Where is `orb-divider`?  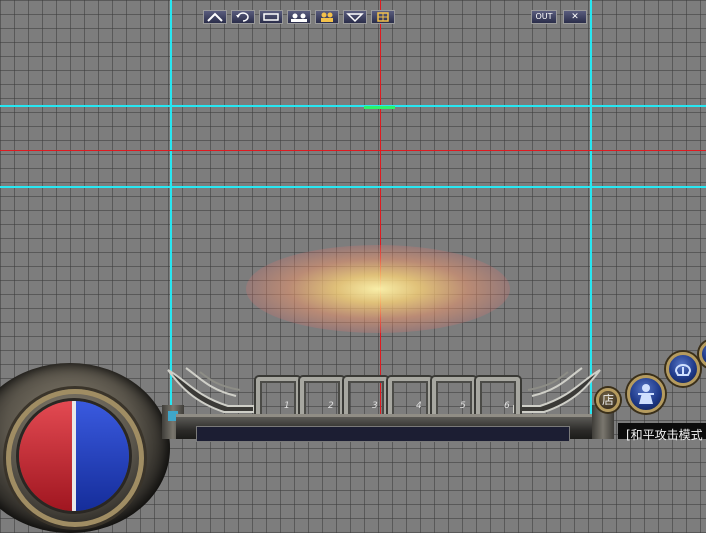
orb-divider is located at coordinates (74, 456).